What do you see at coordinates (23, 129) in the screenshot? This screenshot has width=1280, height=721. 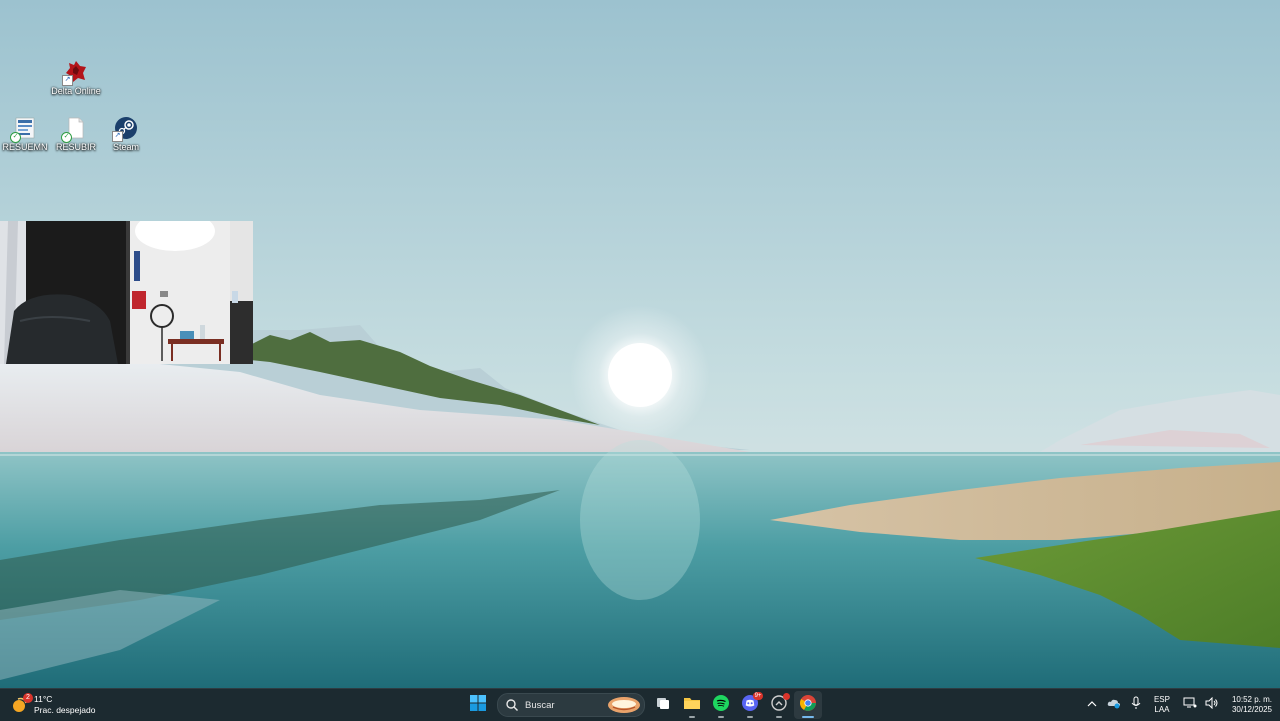 I see `document-thumbnail-icon: ✓` at bounding box center [23, 129].